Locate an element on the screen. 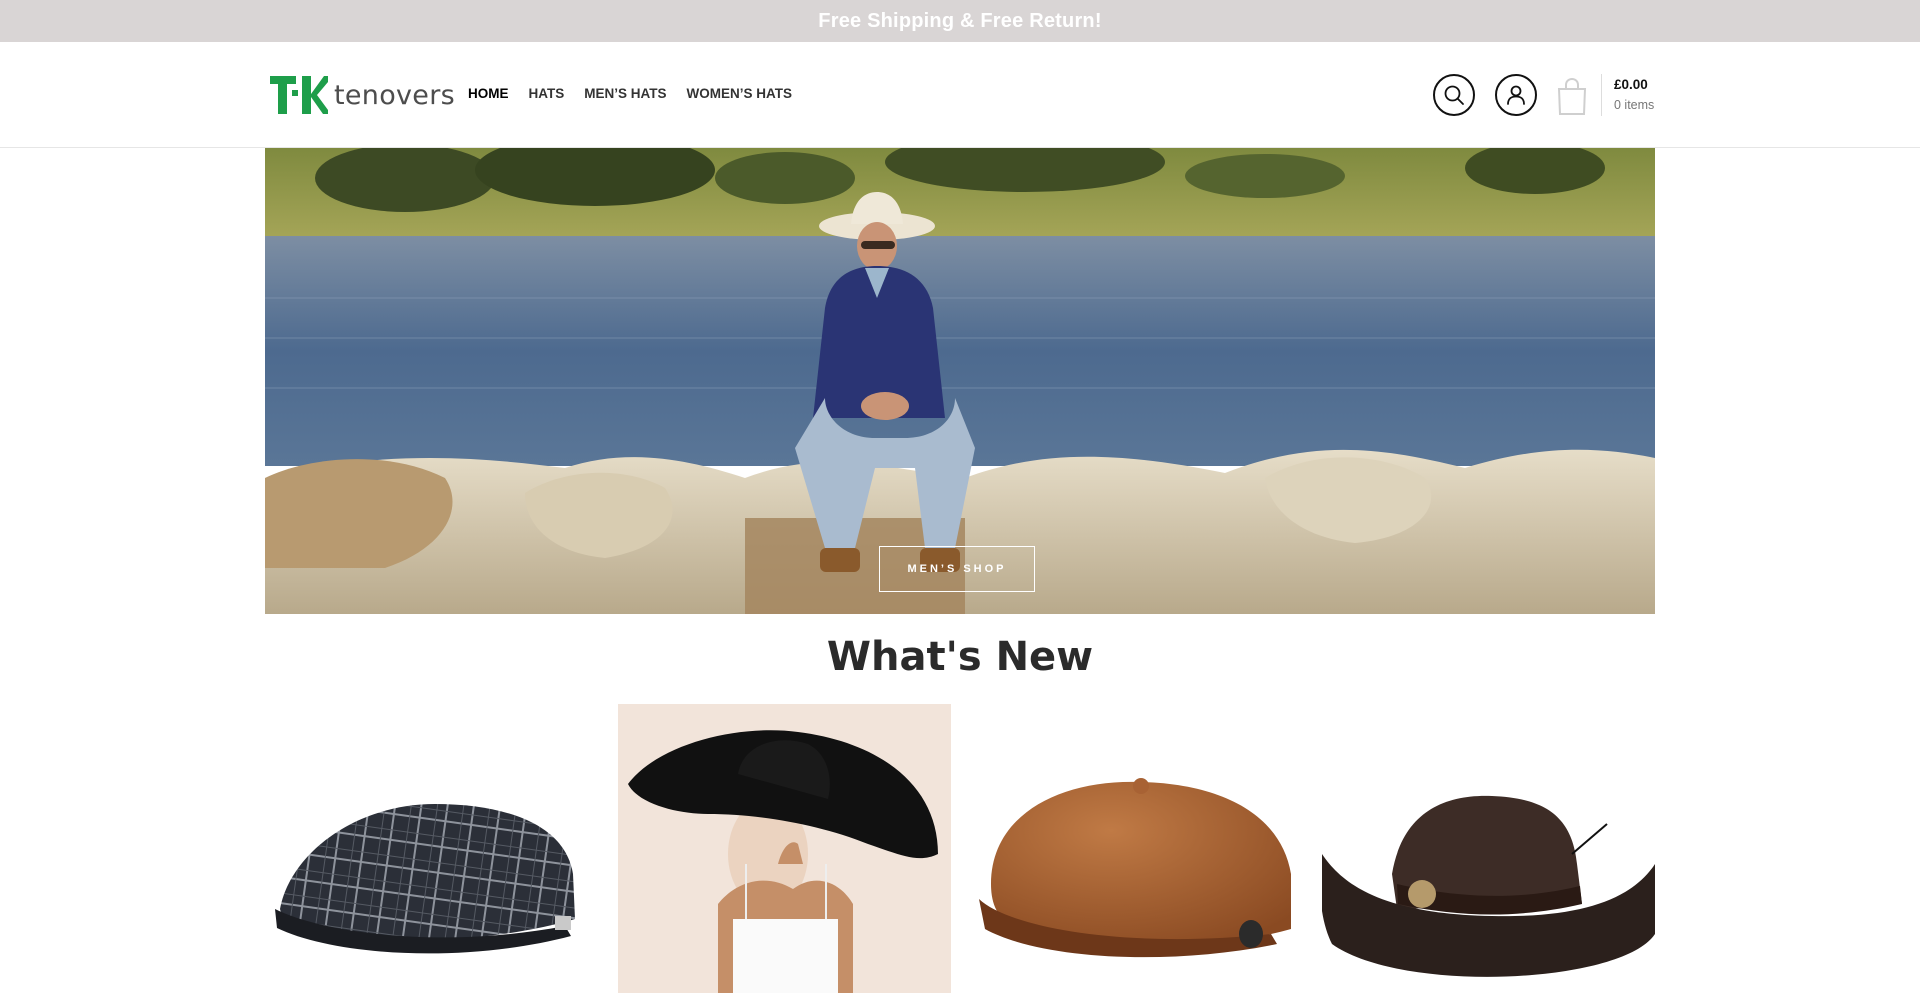 This screenshot has width=1920, height=993. announcement-text: Free Shipping & Free Return! is located at coordinates (960, 20).